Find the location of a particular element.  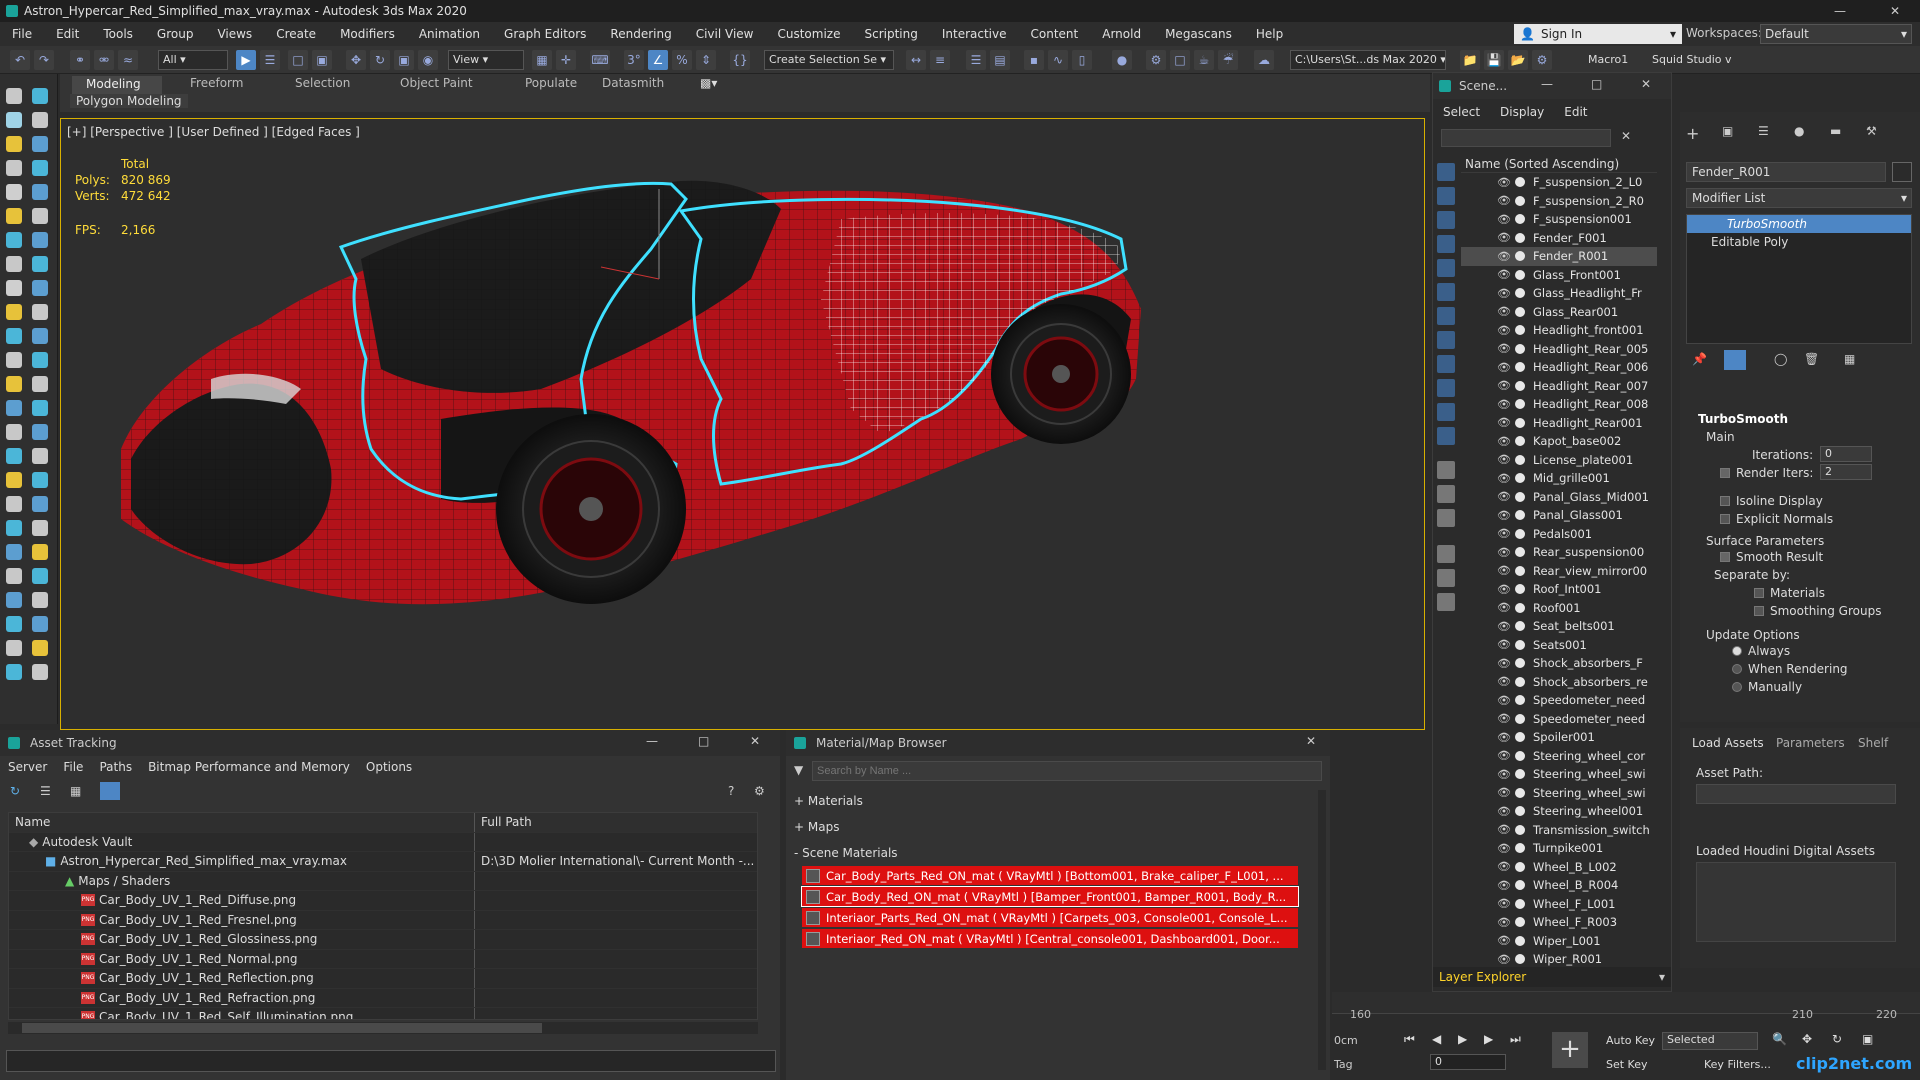

when-rendering-radio is located at coordinates (1737, 669).